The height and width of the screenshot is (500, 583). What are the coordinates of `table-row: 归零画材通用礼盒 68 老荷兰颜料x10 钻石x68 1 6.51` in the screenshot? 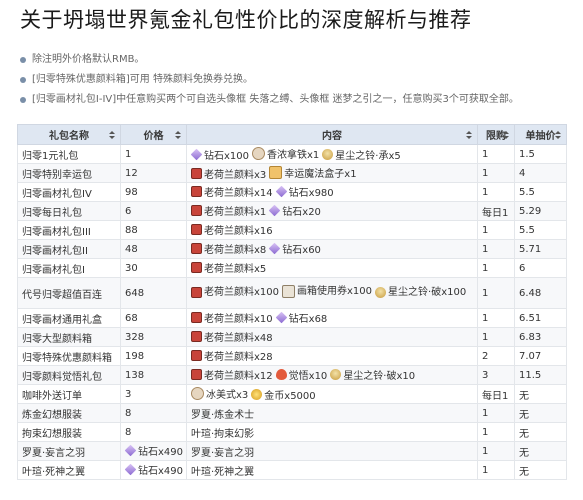 It's located at (292, 318).